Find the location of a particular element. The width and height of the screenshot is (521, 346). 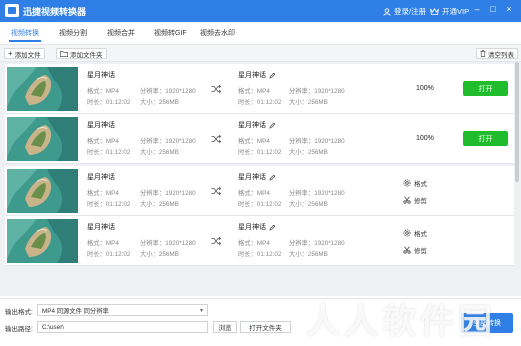

tab-video-to-gif: 视频转GIF is located at coordinates (170, 33).